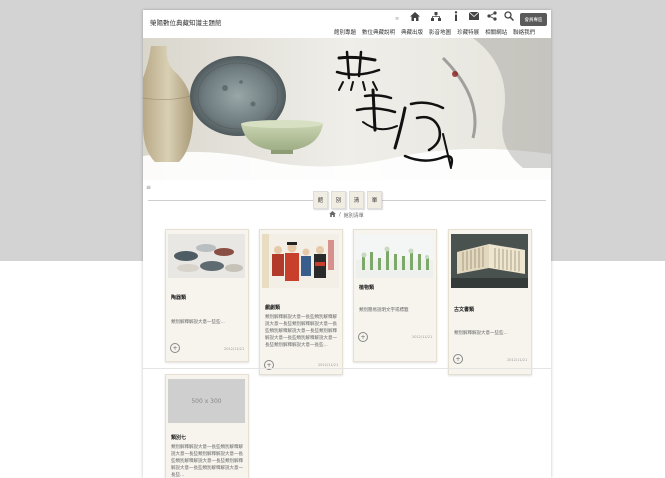  I want to click on sitemap-icon, so click(436, 16).